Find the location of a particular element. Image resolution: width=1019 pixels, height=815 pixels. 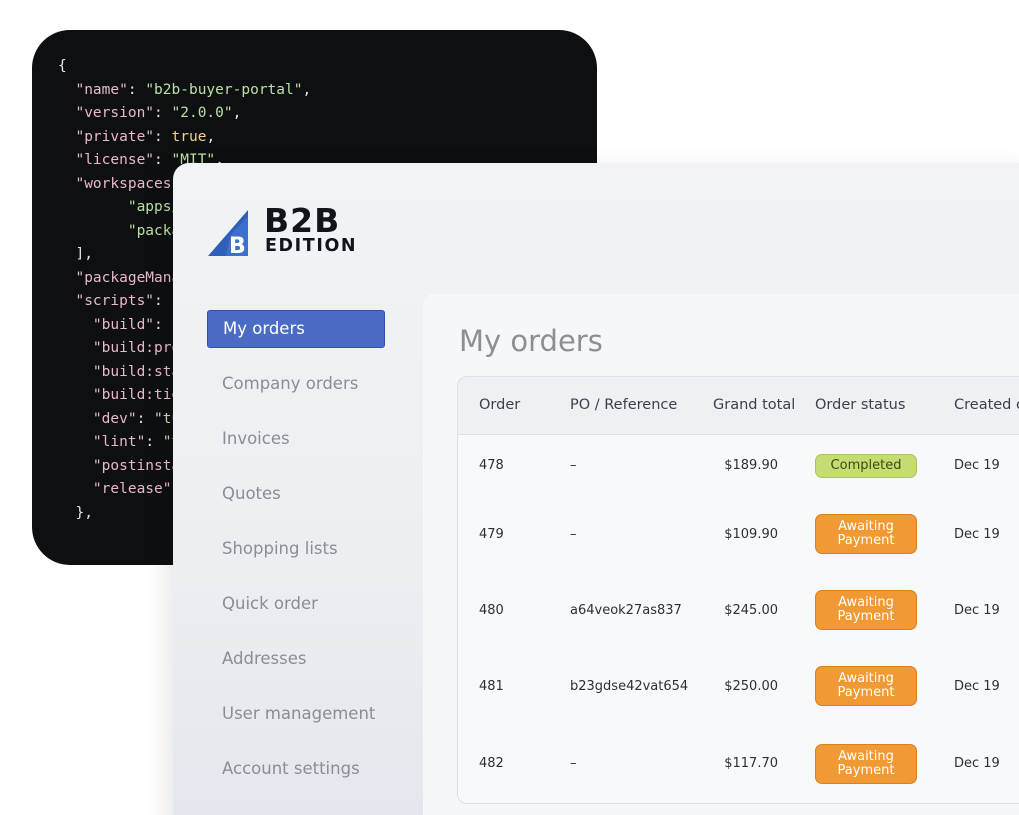

status-badge: Completed is located at coordinates (866, 465).